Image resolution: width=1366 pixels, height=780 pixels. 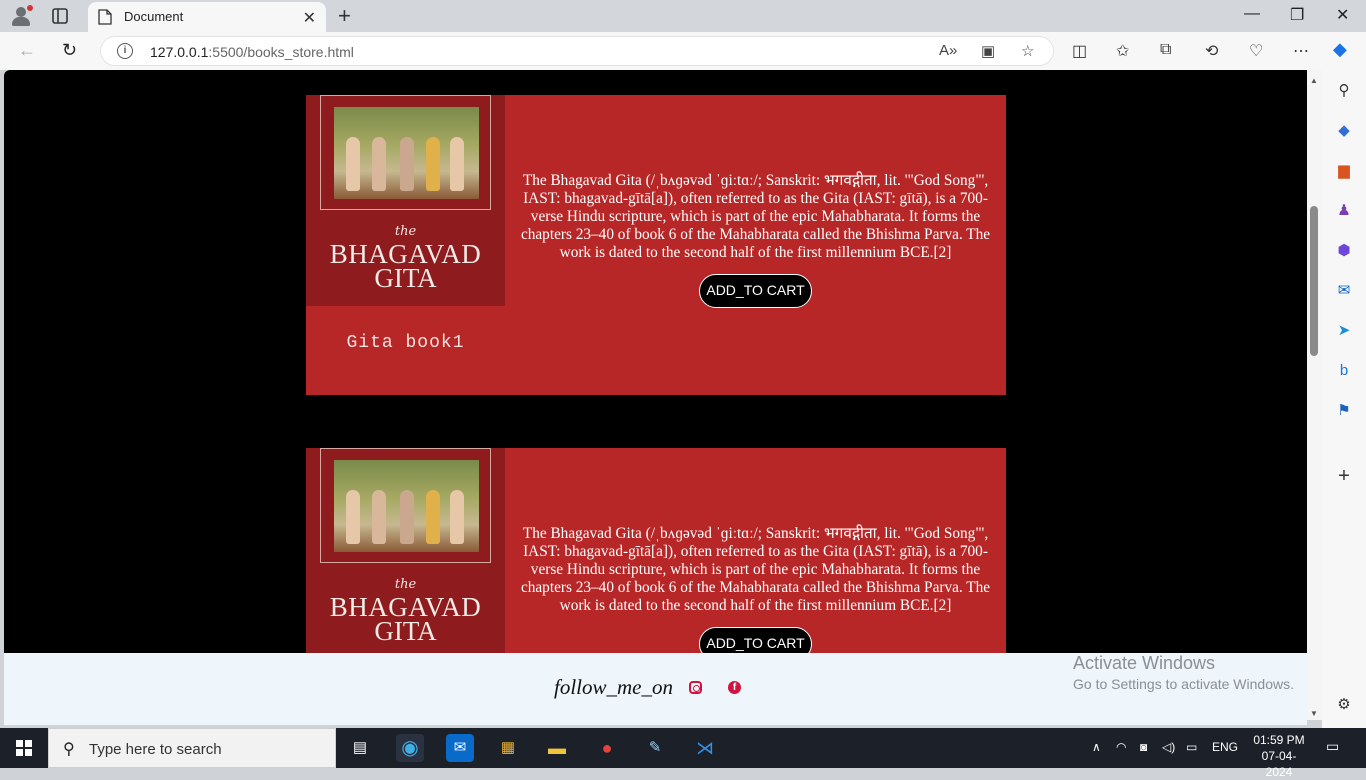 What do you see at coordinates (27, 50) in the screenshot?
I see `back-icon: ←` at bounding box center [27, 50].